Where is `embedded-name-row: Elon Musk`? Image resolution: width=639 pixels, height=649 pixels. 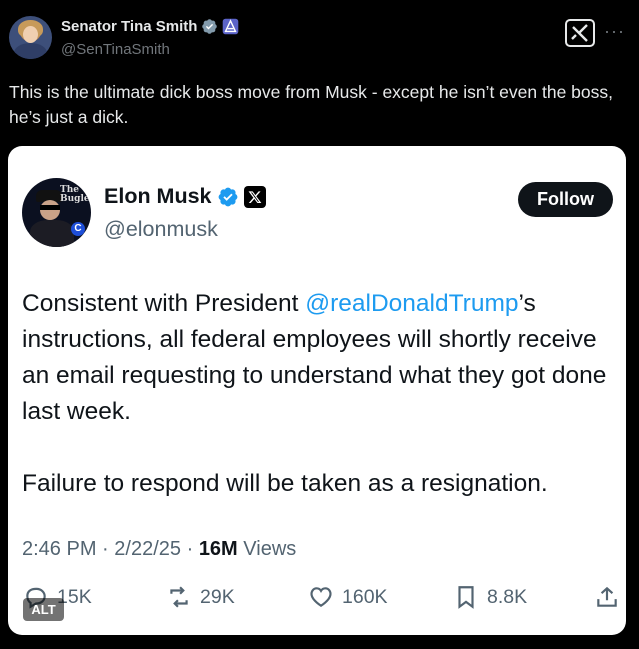 embedded-name-row: Elon Musk is located at coordinates (185, 196).